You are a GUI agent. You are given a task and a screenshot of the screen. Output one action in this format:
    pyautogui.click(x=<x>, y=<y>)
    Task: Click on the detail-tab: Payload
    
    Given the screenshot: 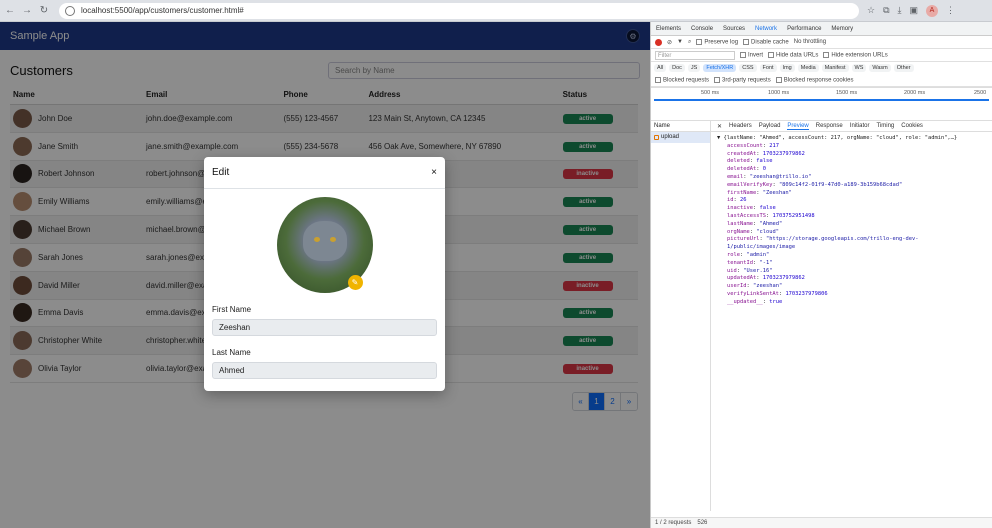 What is the action you would take?
    pyautogui.click(x=770, y=126)
    